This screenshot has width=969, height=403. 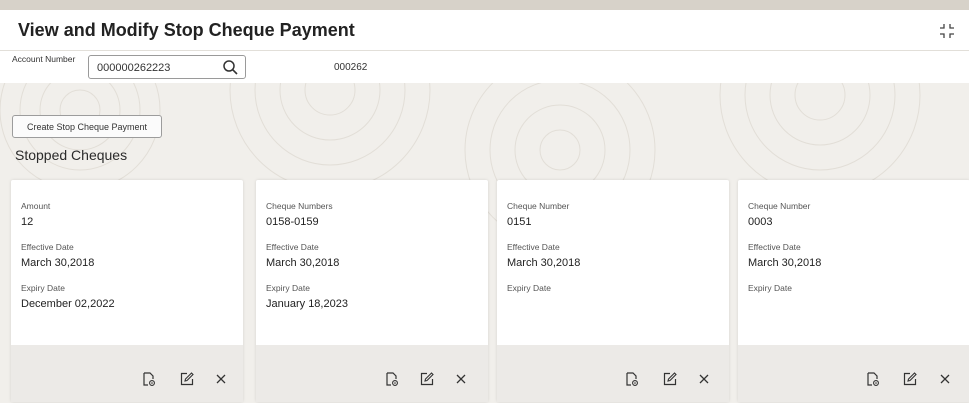 I want to click on page-header: View and Modify Stop Cheque Payment, so click(x=484, y=30).